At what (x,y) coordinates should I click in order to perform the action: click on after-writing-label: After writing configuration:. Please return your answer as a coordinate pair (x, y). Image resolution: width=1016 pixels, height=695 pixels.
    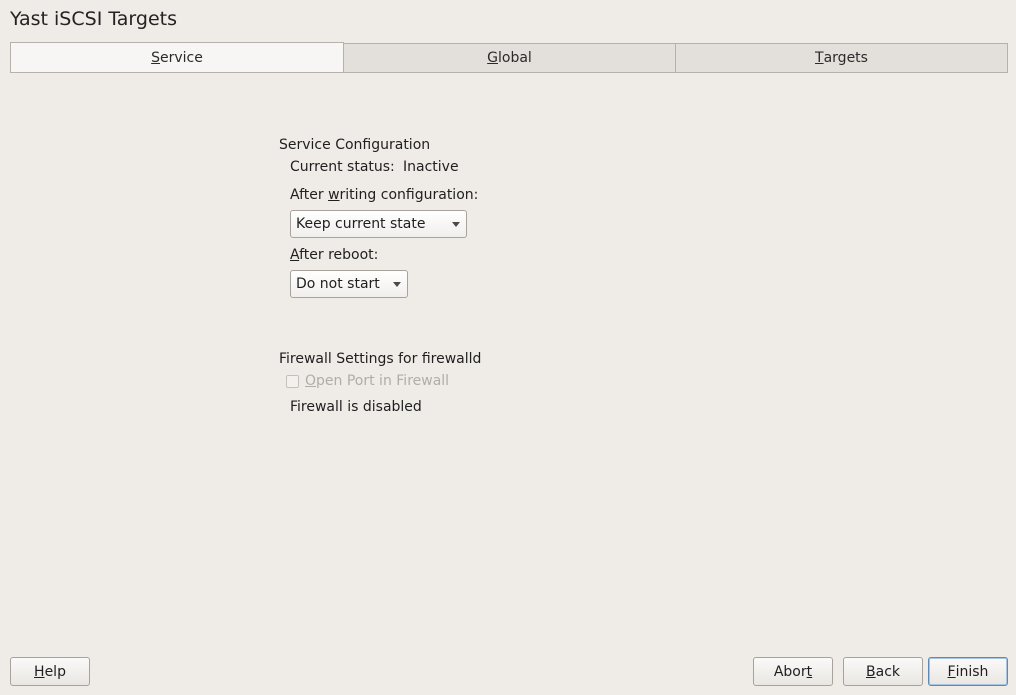
    Looking at the image, I should click on (384, 195).